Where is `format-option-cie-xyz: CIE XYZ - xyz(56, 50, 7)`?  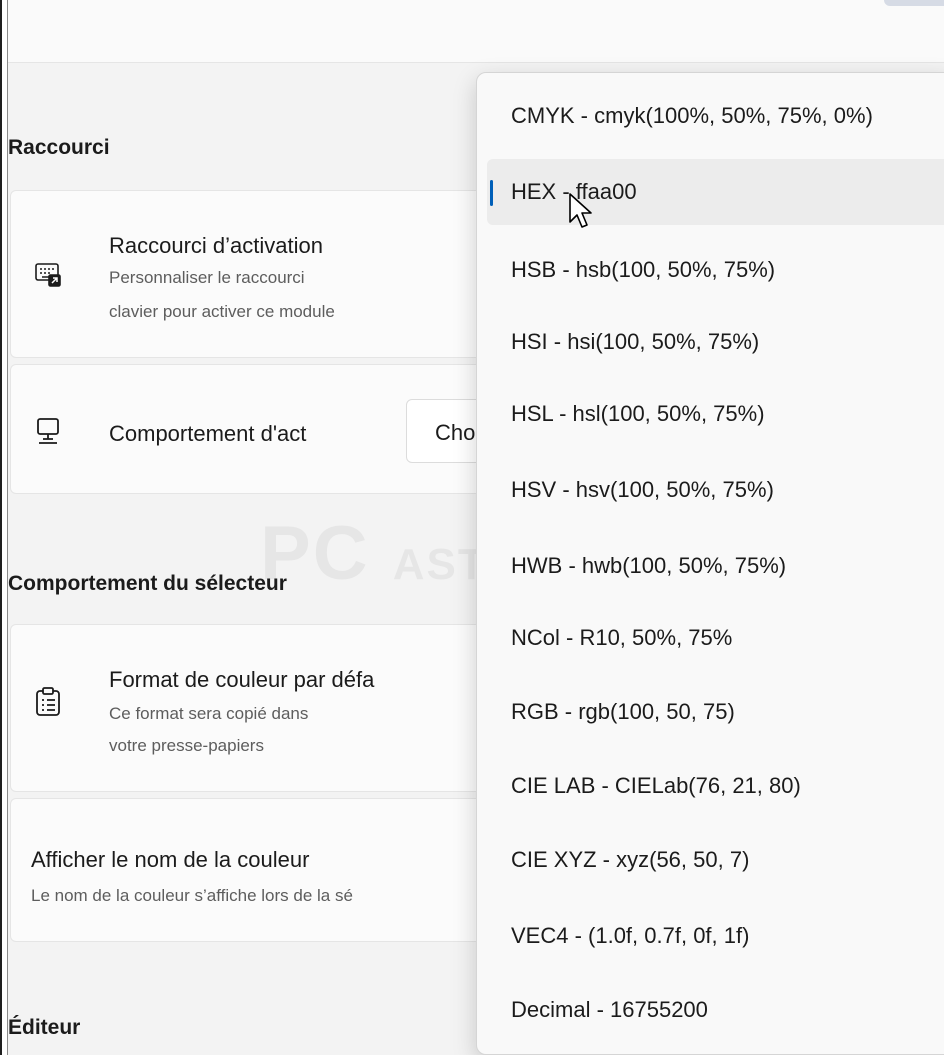
format-option-cie-xyz: CIE XYZ - xyz(56, 50, 7) is located at coordinates (715, 860).